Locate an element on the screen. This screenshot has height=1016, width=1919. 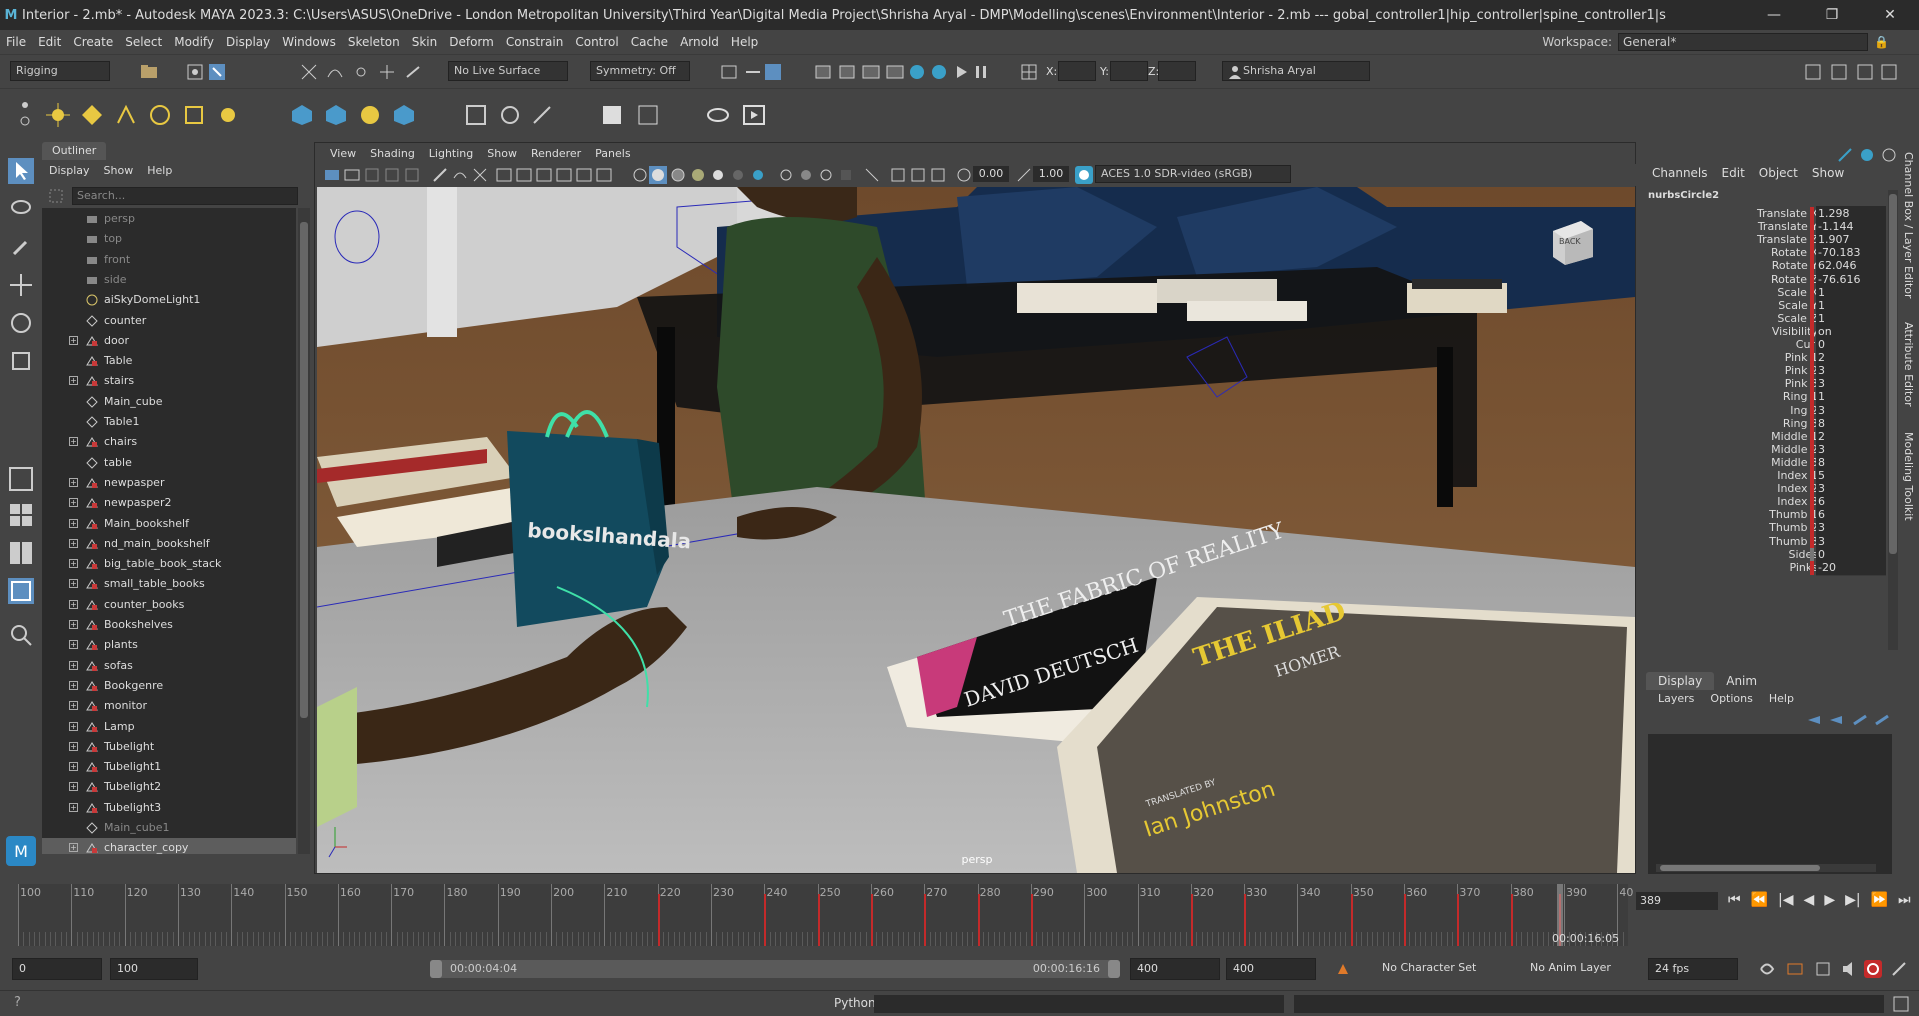
new-layer-selected-icon is located at coordinates (1860, 720).